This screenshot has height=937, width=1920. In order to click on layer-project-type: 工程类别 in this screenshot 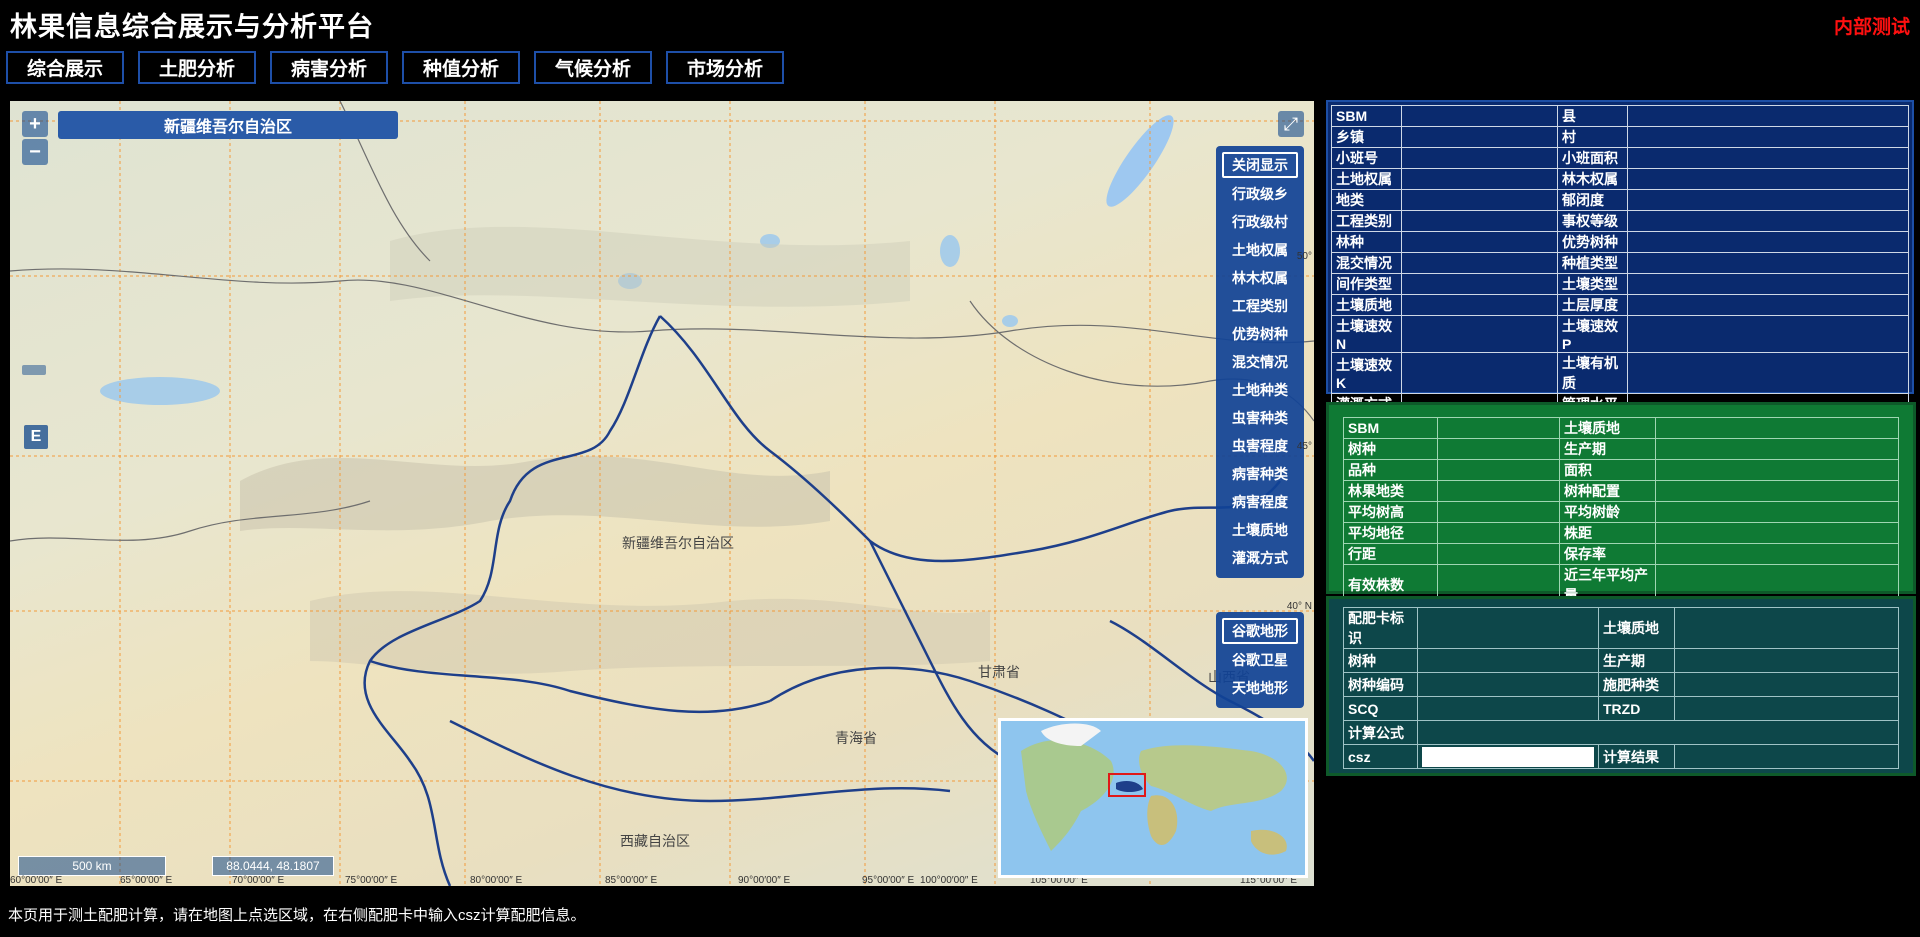, I will do `click(1260, 306)`.